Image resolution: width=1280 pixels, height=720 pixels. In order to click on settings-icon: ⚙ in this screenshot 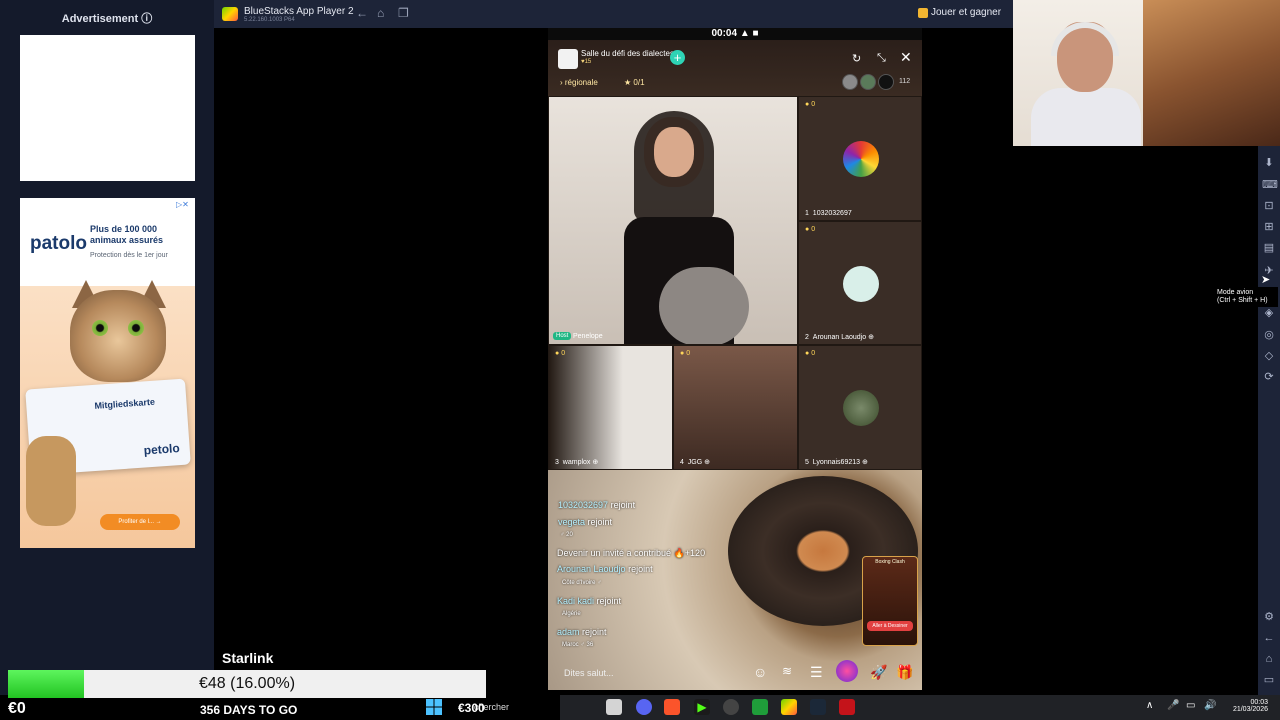, I will do `click(1269, 617)`.